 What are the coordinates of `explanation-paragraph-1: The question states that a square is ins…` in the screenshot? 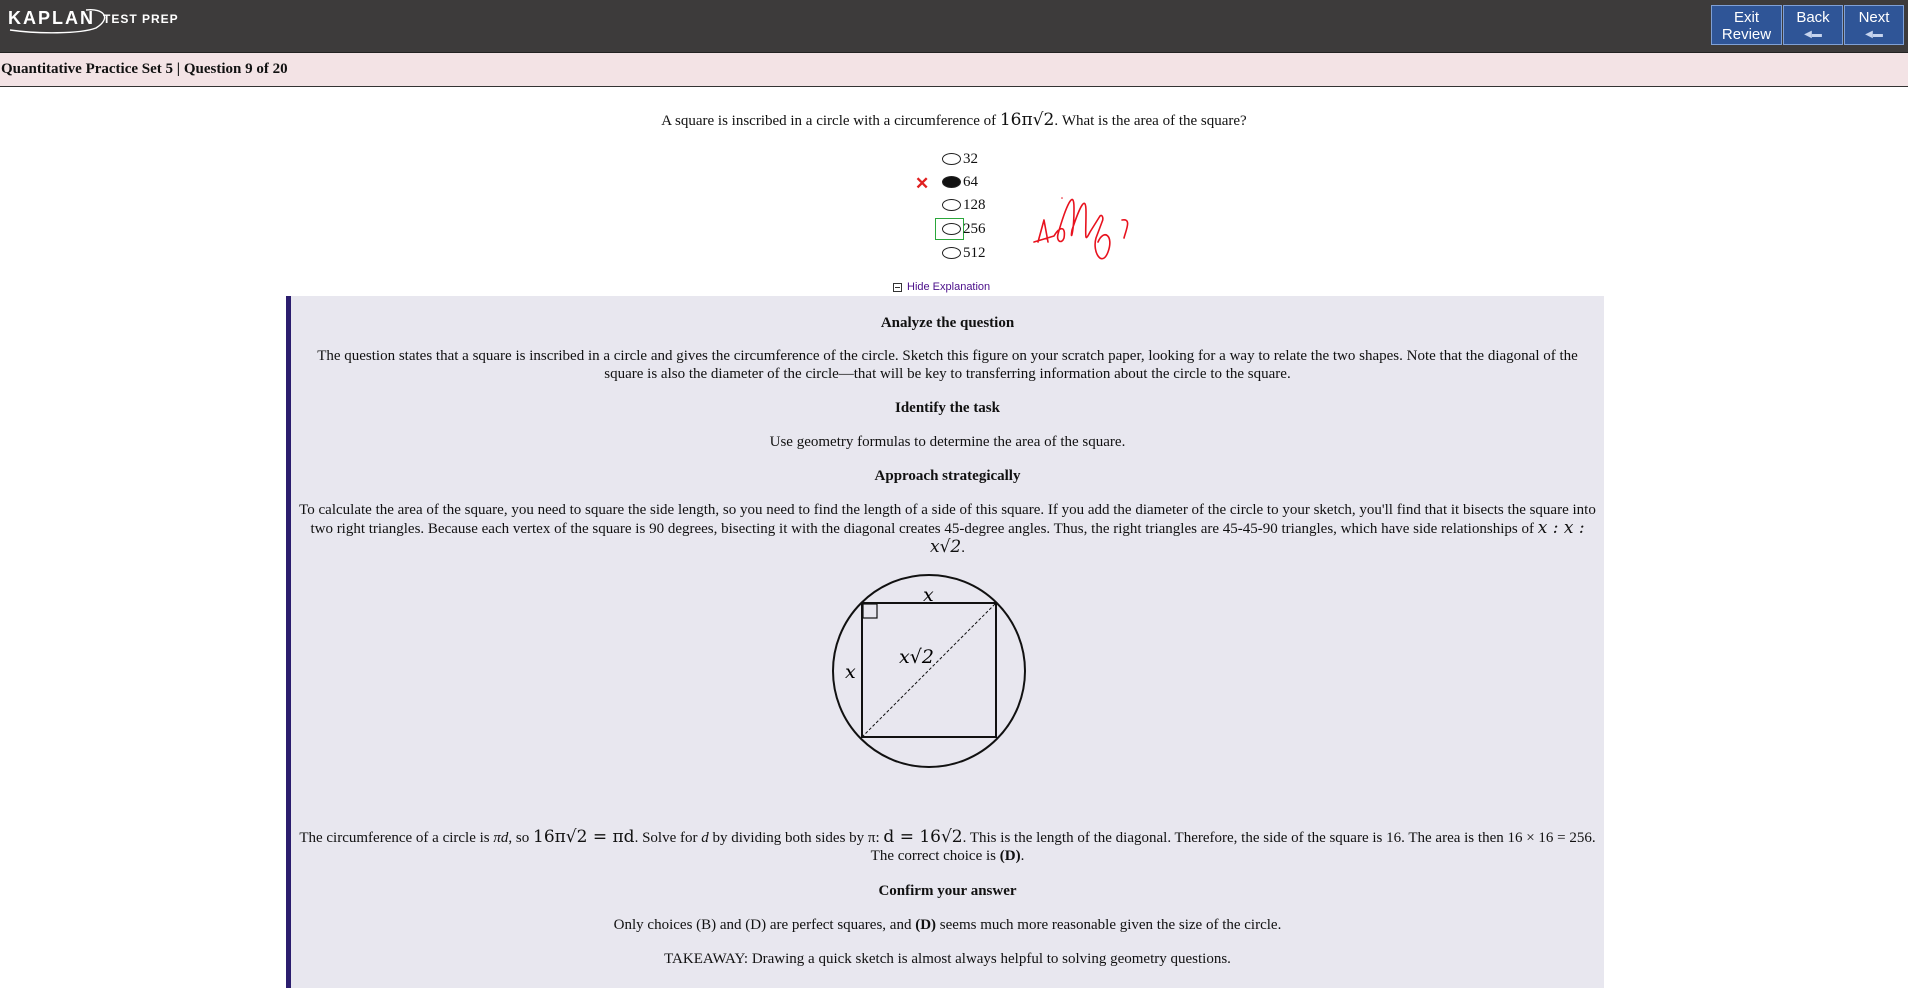 It's located at (947, 365).